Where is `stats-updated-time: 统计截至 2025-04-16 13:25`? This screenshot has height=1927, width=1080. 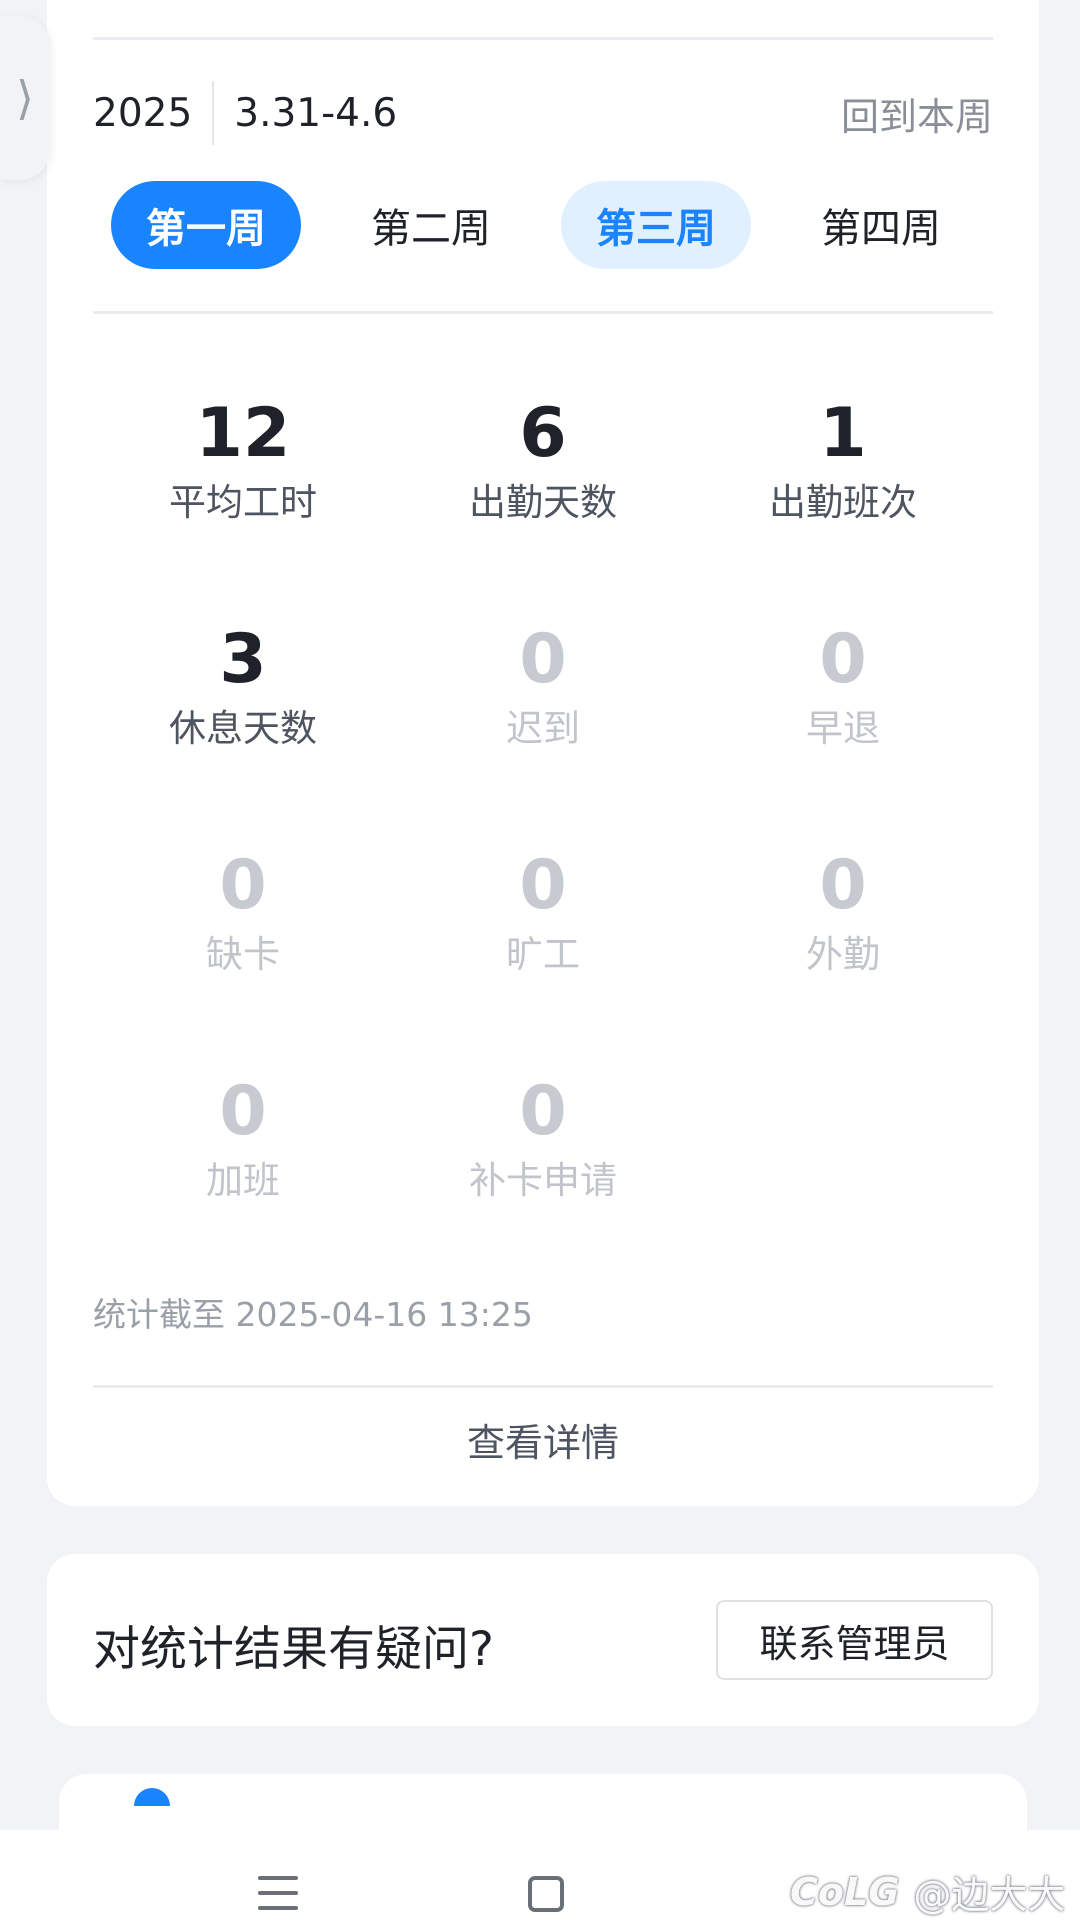
stats-updated-time: 统计截至 2025-04-16 13:25 is located at coordinates (313, 1314).